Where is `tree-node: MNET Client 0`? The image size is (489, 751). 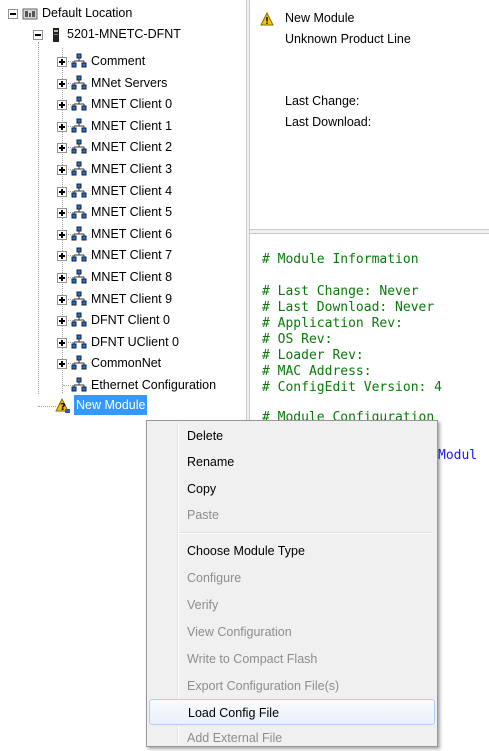 tree-node: MNET Client 0 is located at coordinates (123, 104).